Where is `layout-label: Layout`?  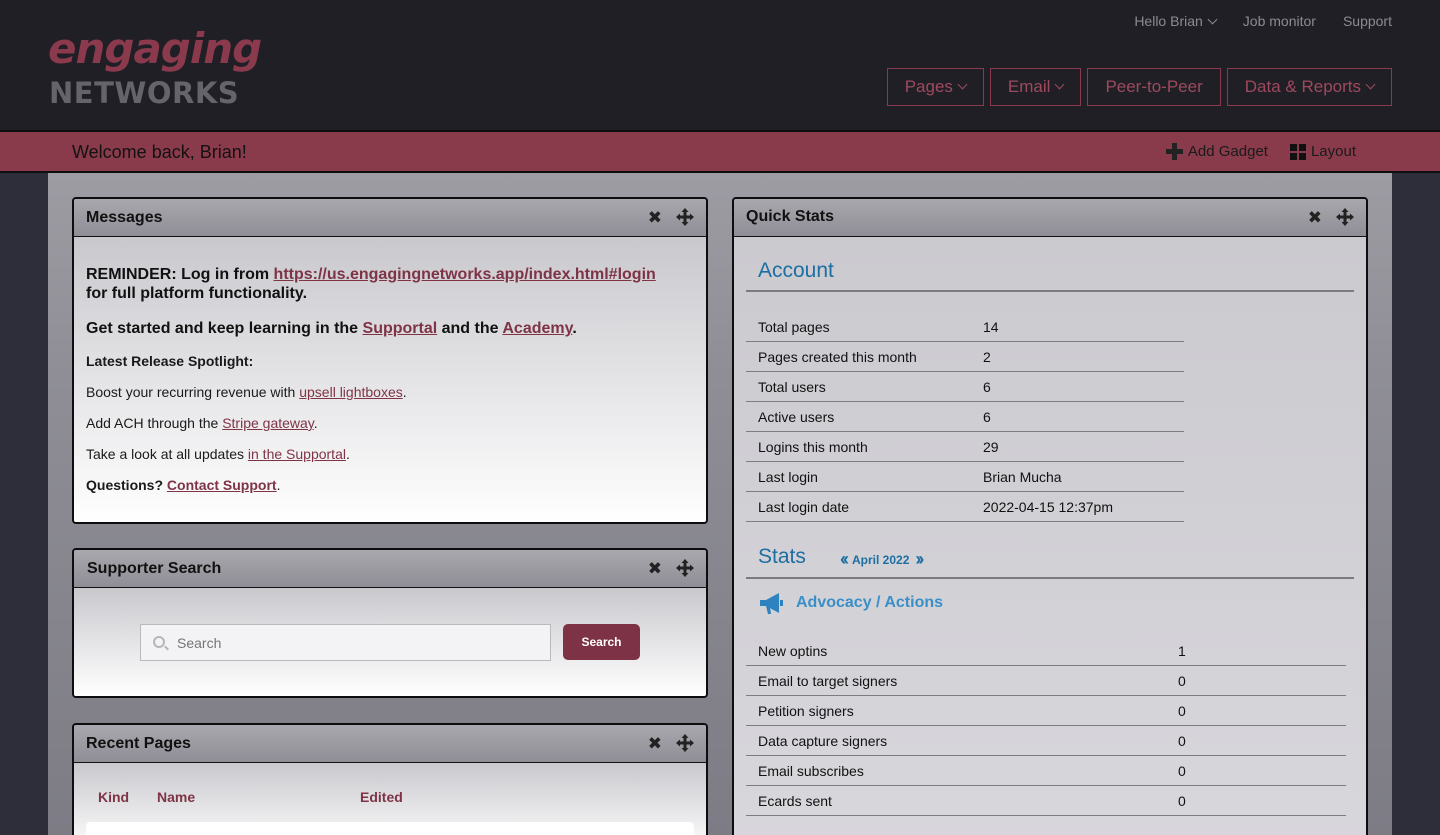 layout-label: Layout is located at coordinates (1333, 151).